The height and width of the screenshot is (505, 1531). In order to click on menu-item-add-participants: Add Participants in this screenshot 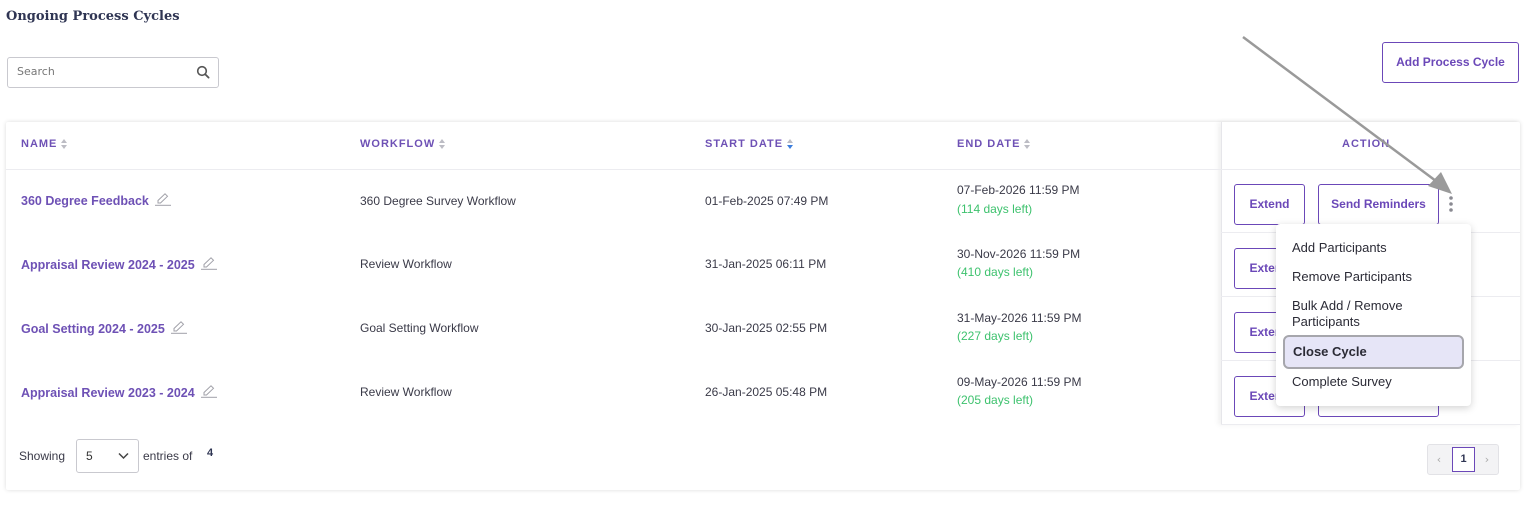, I will do `click(1339, 248)`.